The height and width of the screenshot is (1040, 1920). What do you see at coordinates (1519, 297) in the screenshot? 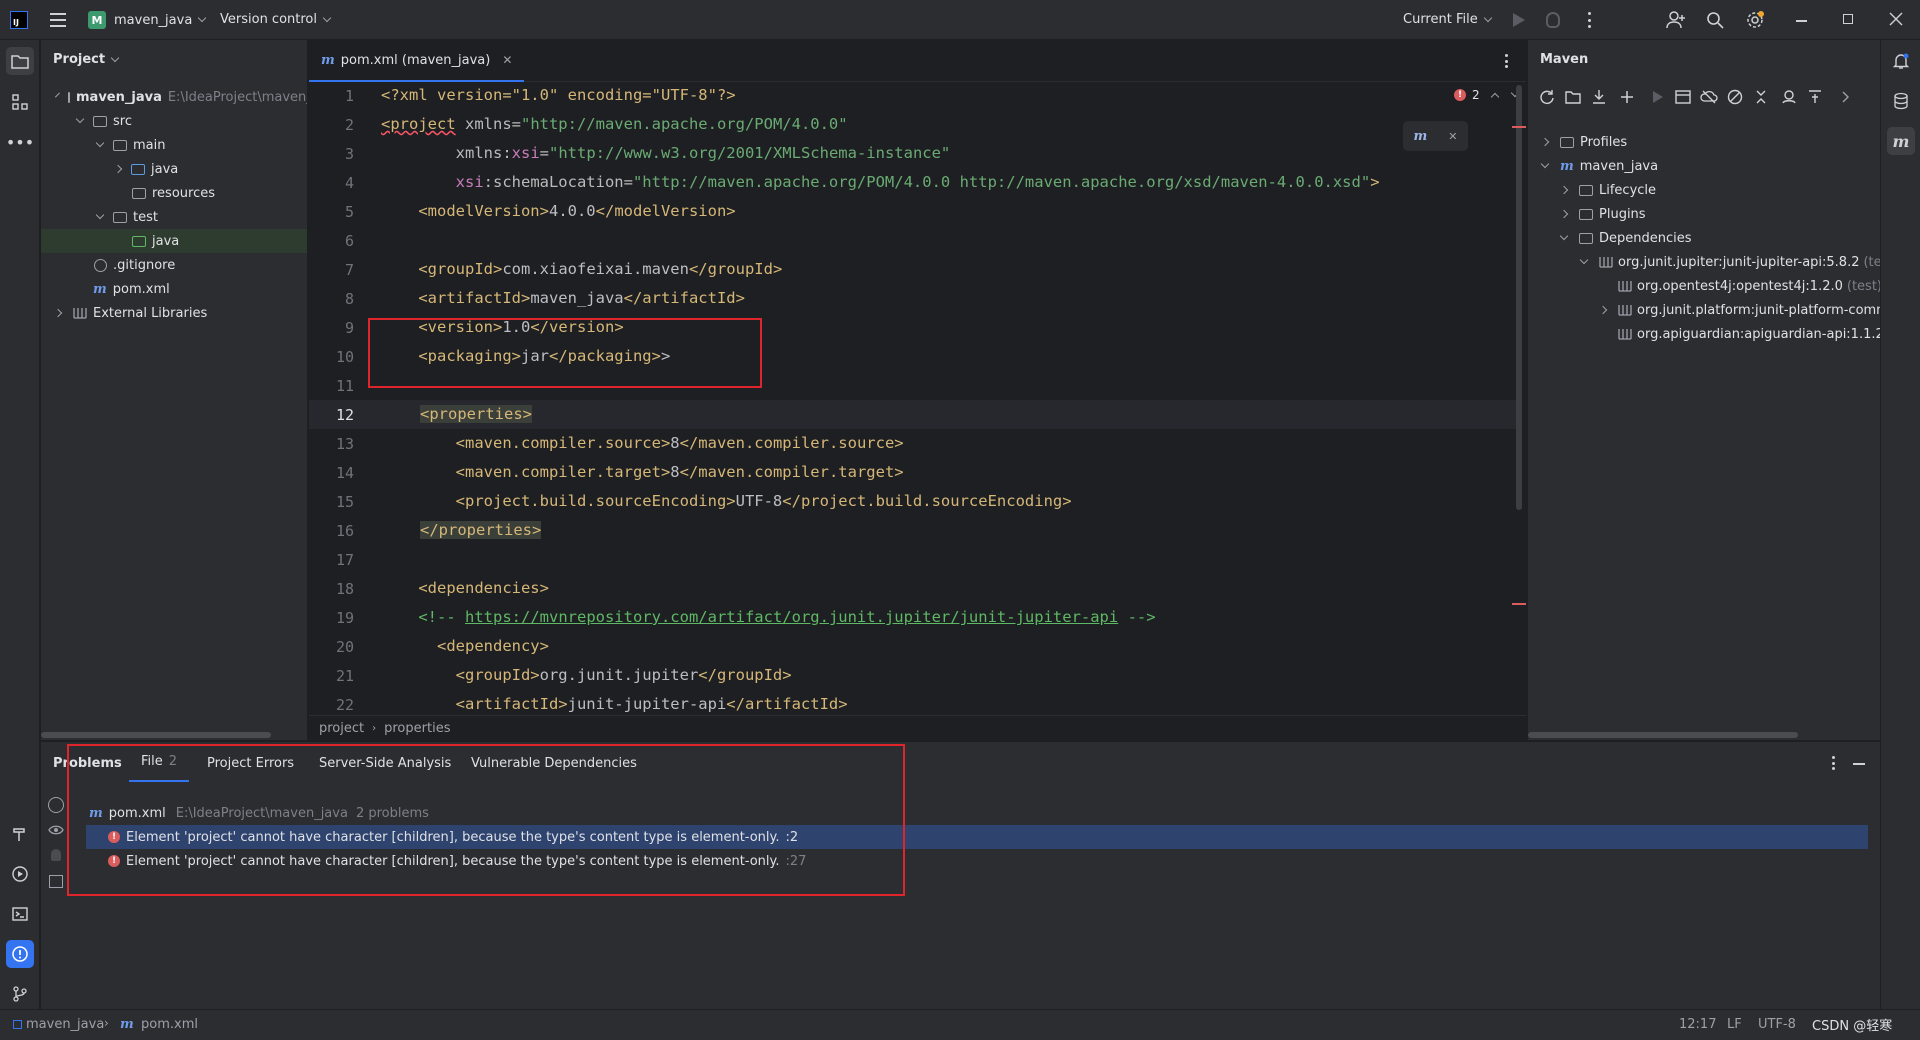
I see `editor-vertical-scrollbar` at bounding box center [1519, 297].